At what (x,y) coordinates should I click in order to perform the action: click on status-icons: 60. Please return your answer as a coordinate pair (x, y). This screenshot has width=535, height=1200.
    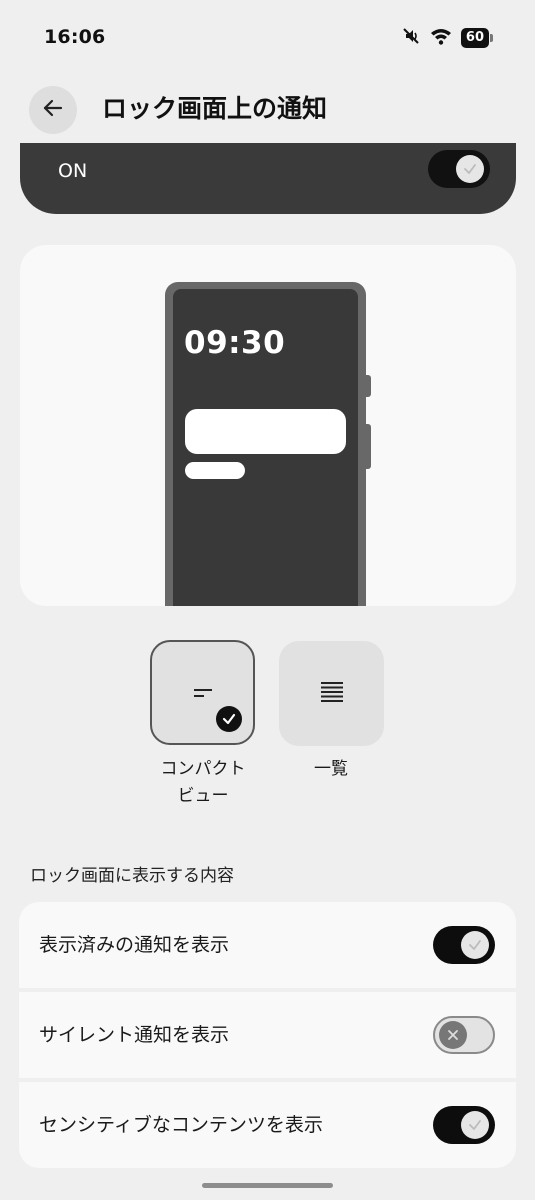
    Looking at the image, I should click on (447, 38).